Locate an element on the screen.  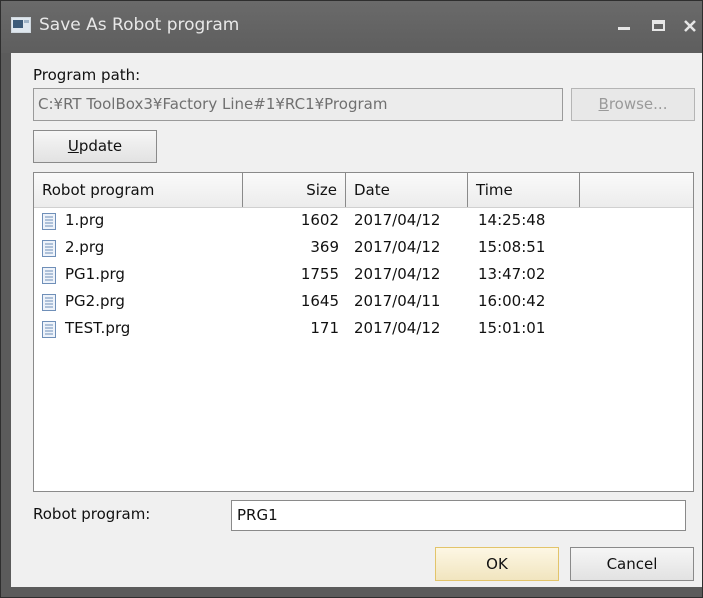
file-size: 1755 is located at coordinates (319, 274).